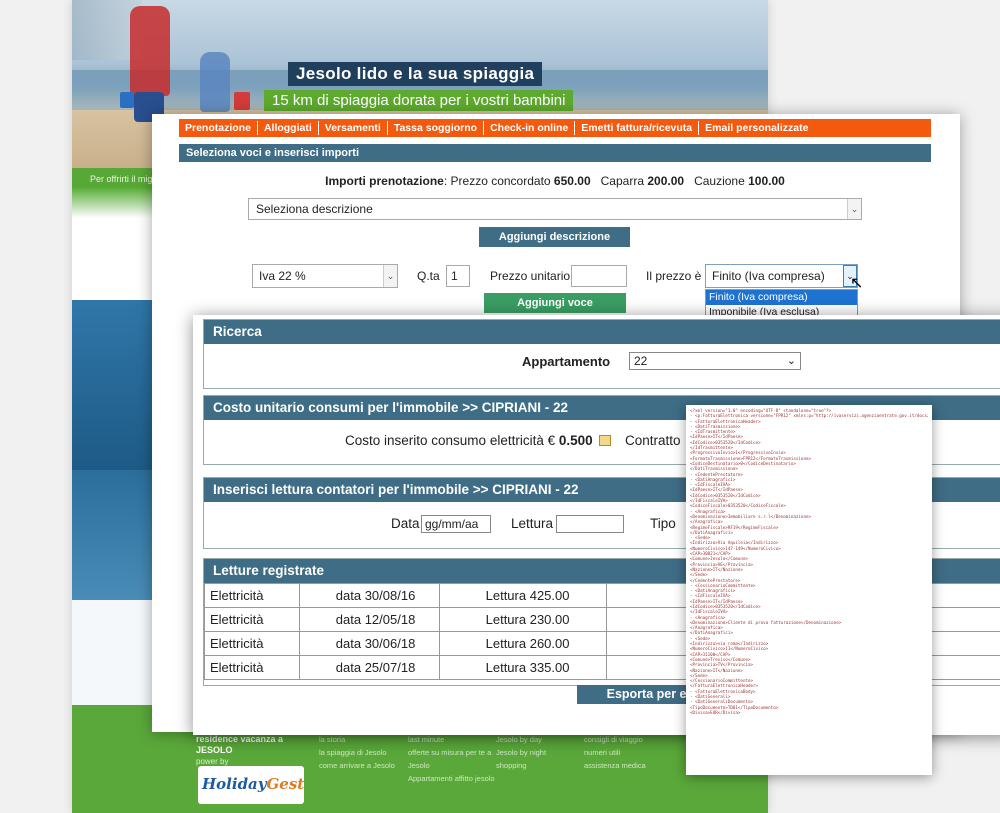 The width and height of the screenshot is (1000, 813). Describe the element at coordinates (719, 181) in the screenshot. I see `cauzione-label: Cauzione` at that location.